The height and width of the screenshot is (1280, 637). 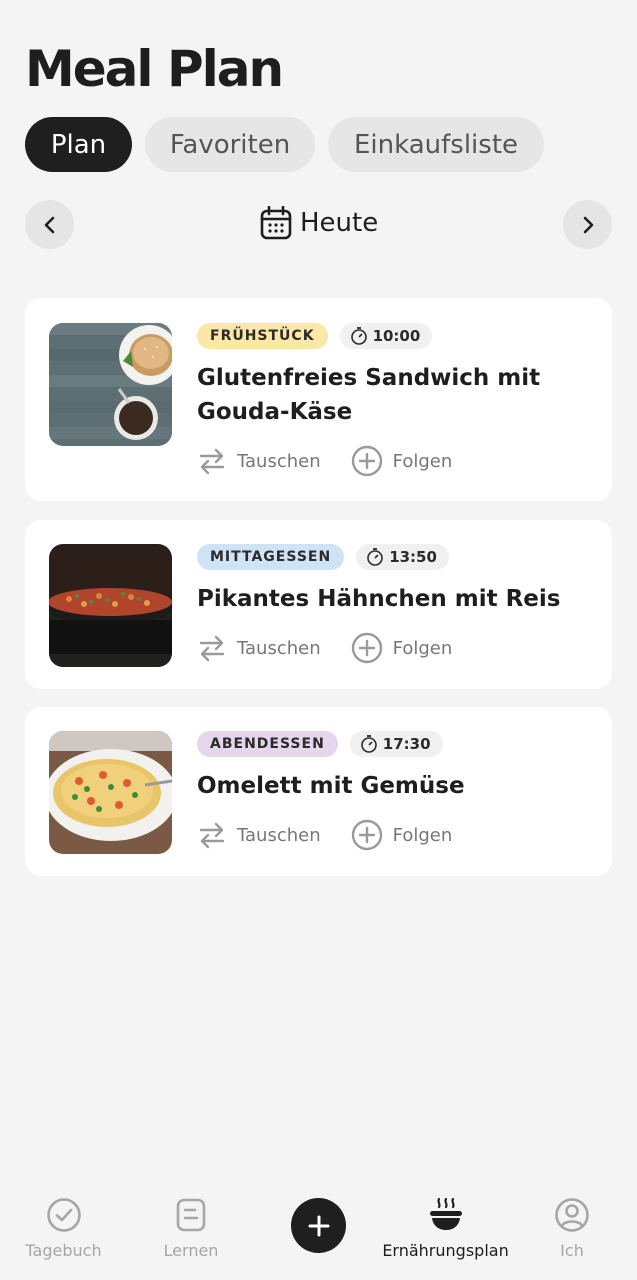 What do you see at coordinates (276, 223) in the screenshot?
I see `calendar-icon` at bounding box center [276, 223].